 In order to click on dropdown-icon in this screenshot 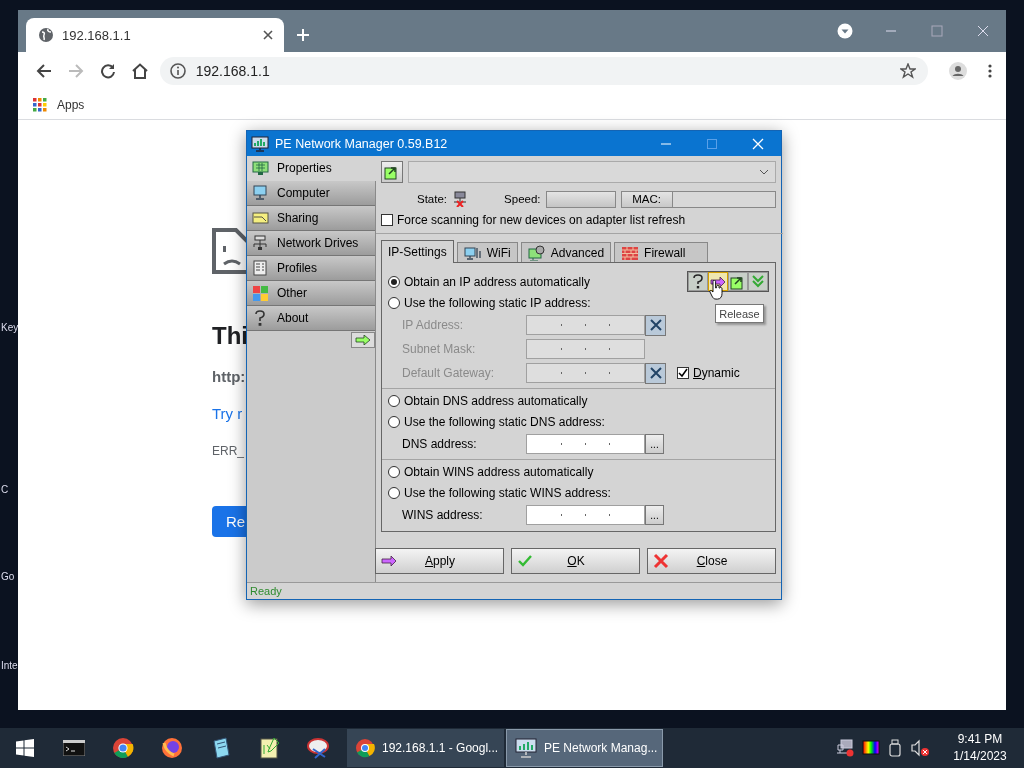, I will do `click(845, 31)`.